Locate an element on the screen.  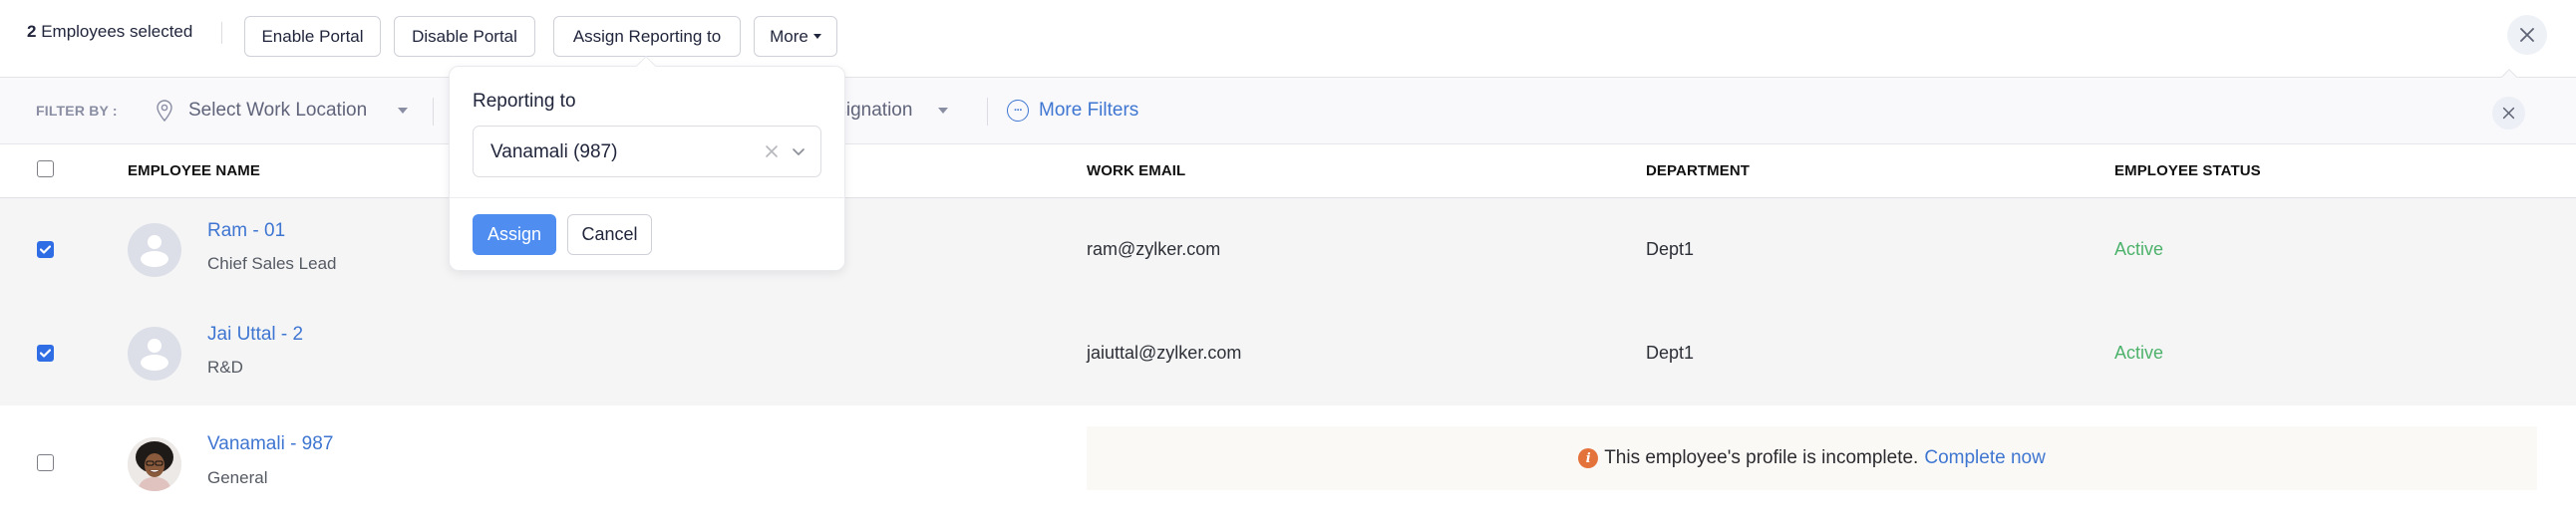
column-header-employee-status: EMPLOYEE STATUS is located at coordinates (2187, 170).